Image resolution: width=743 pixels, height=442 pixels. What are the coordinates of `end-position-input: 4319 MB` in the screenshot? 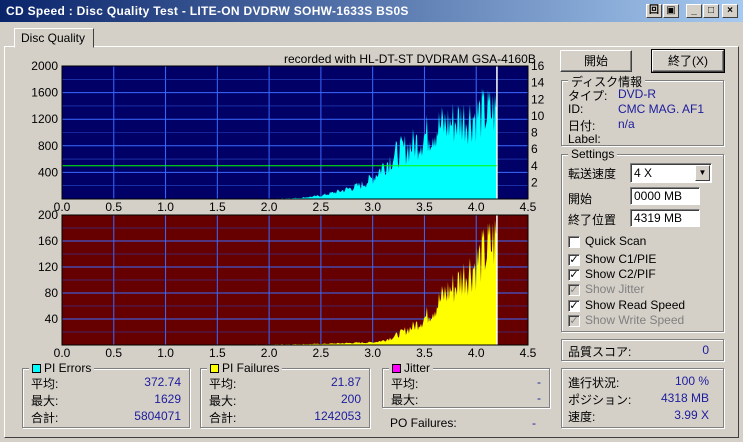 It's located at (665, 218).